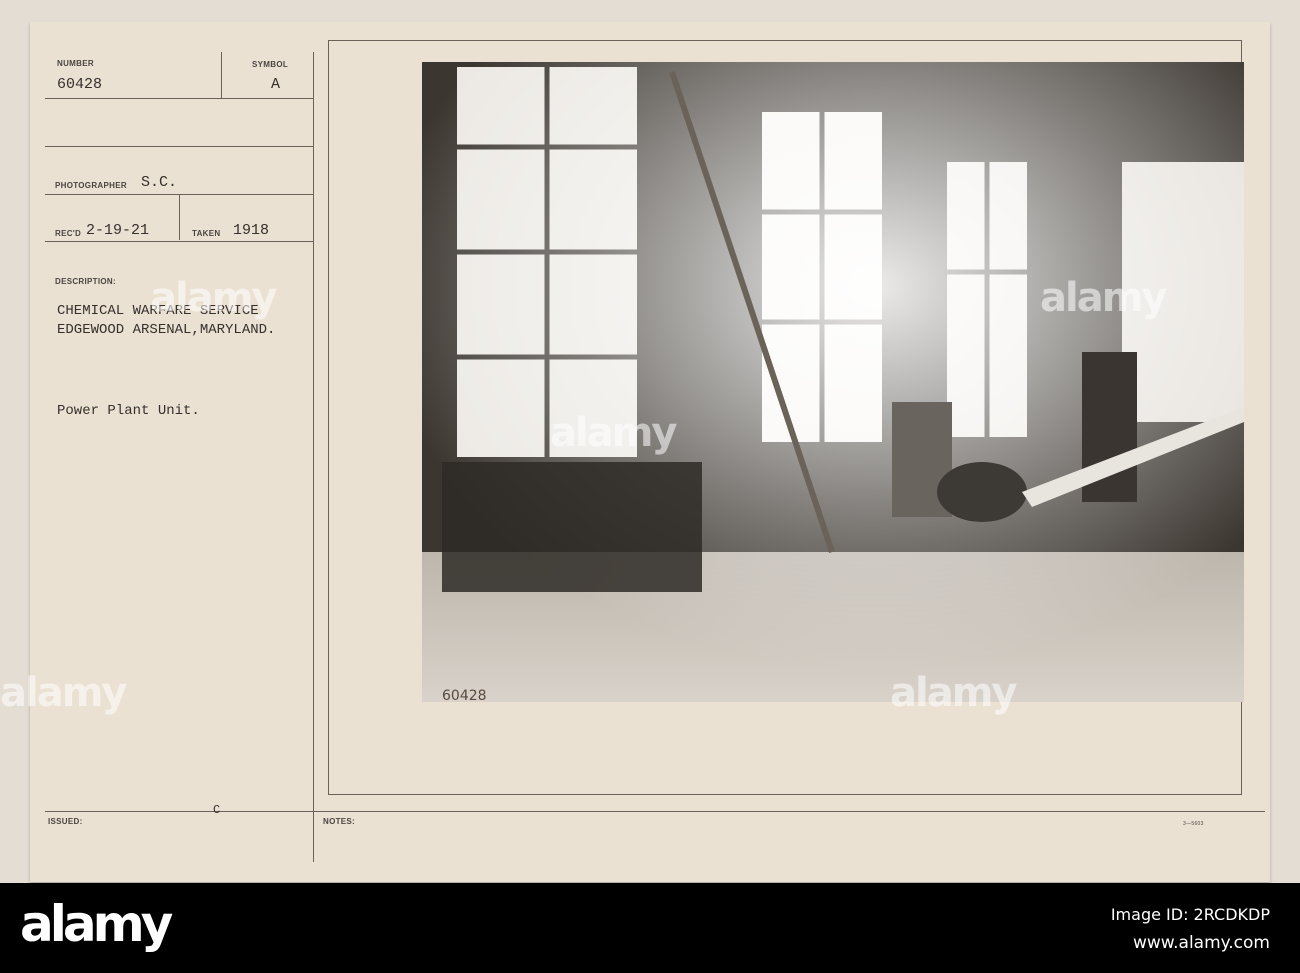 The height and width of the screenshot is (973, 1300). I want to click on footer-banner: alamy Image ID: 2RCDKDP www.alamy.com, so click(650, 928).